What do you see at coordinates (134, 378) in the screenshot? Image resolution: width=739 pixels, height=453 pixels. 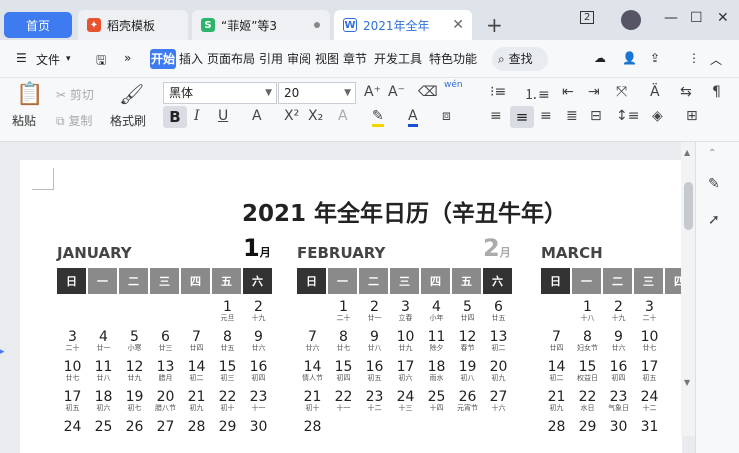 I see `lunar-label: 廿九` at bounding box center [134, 378].